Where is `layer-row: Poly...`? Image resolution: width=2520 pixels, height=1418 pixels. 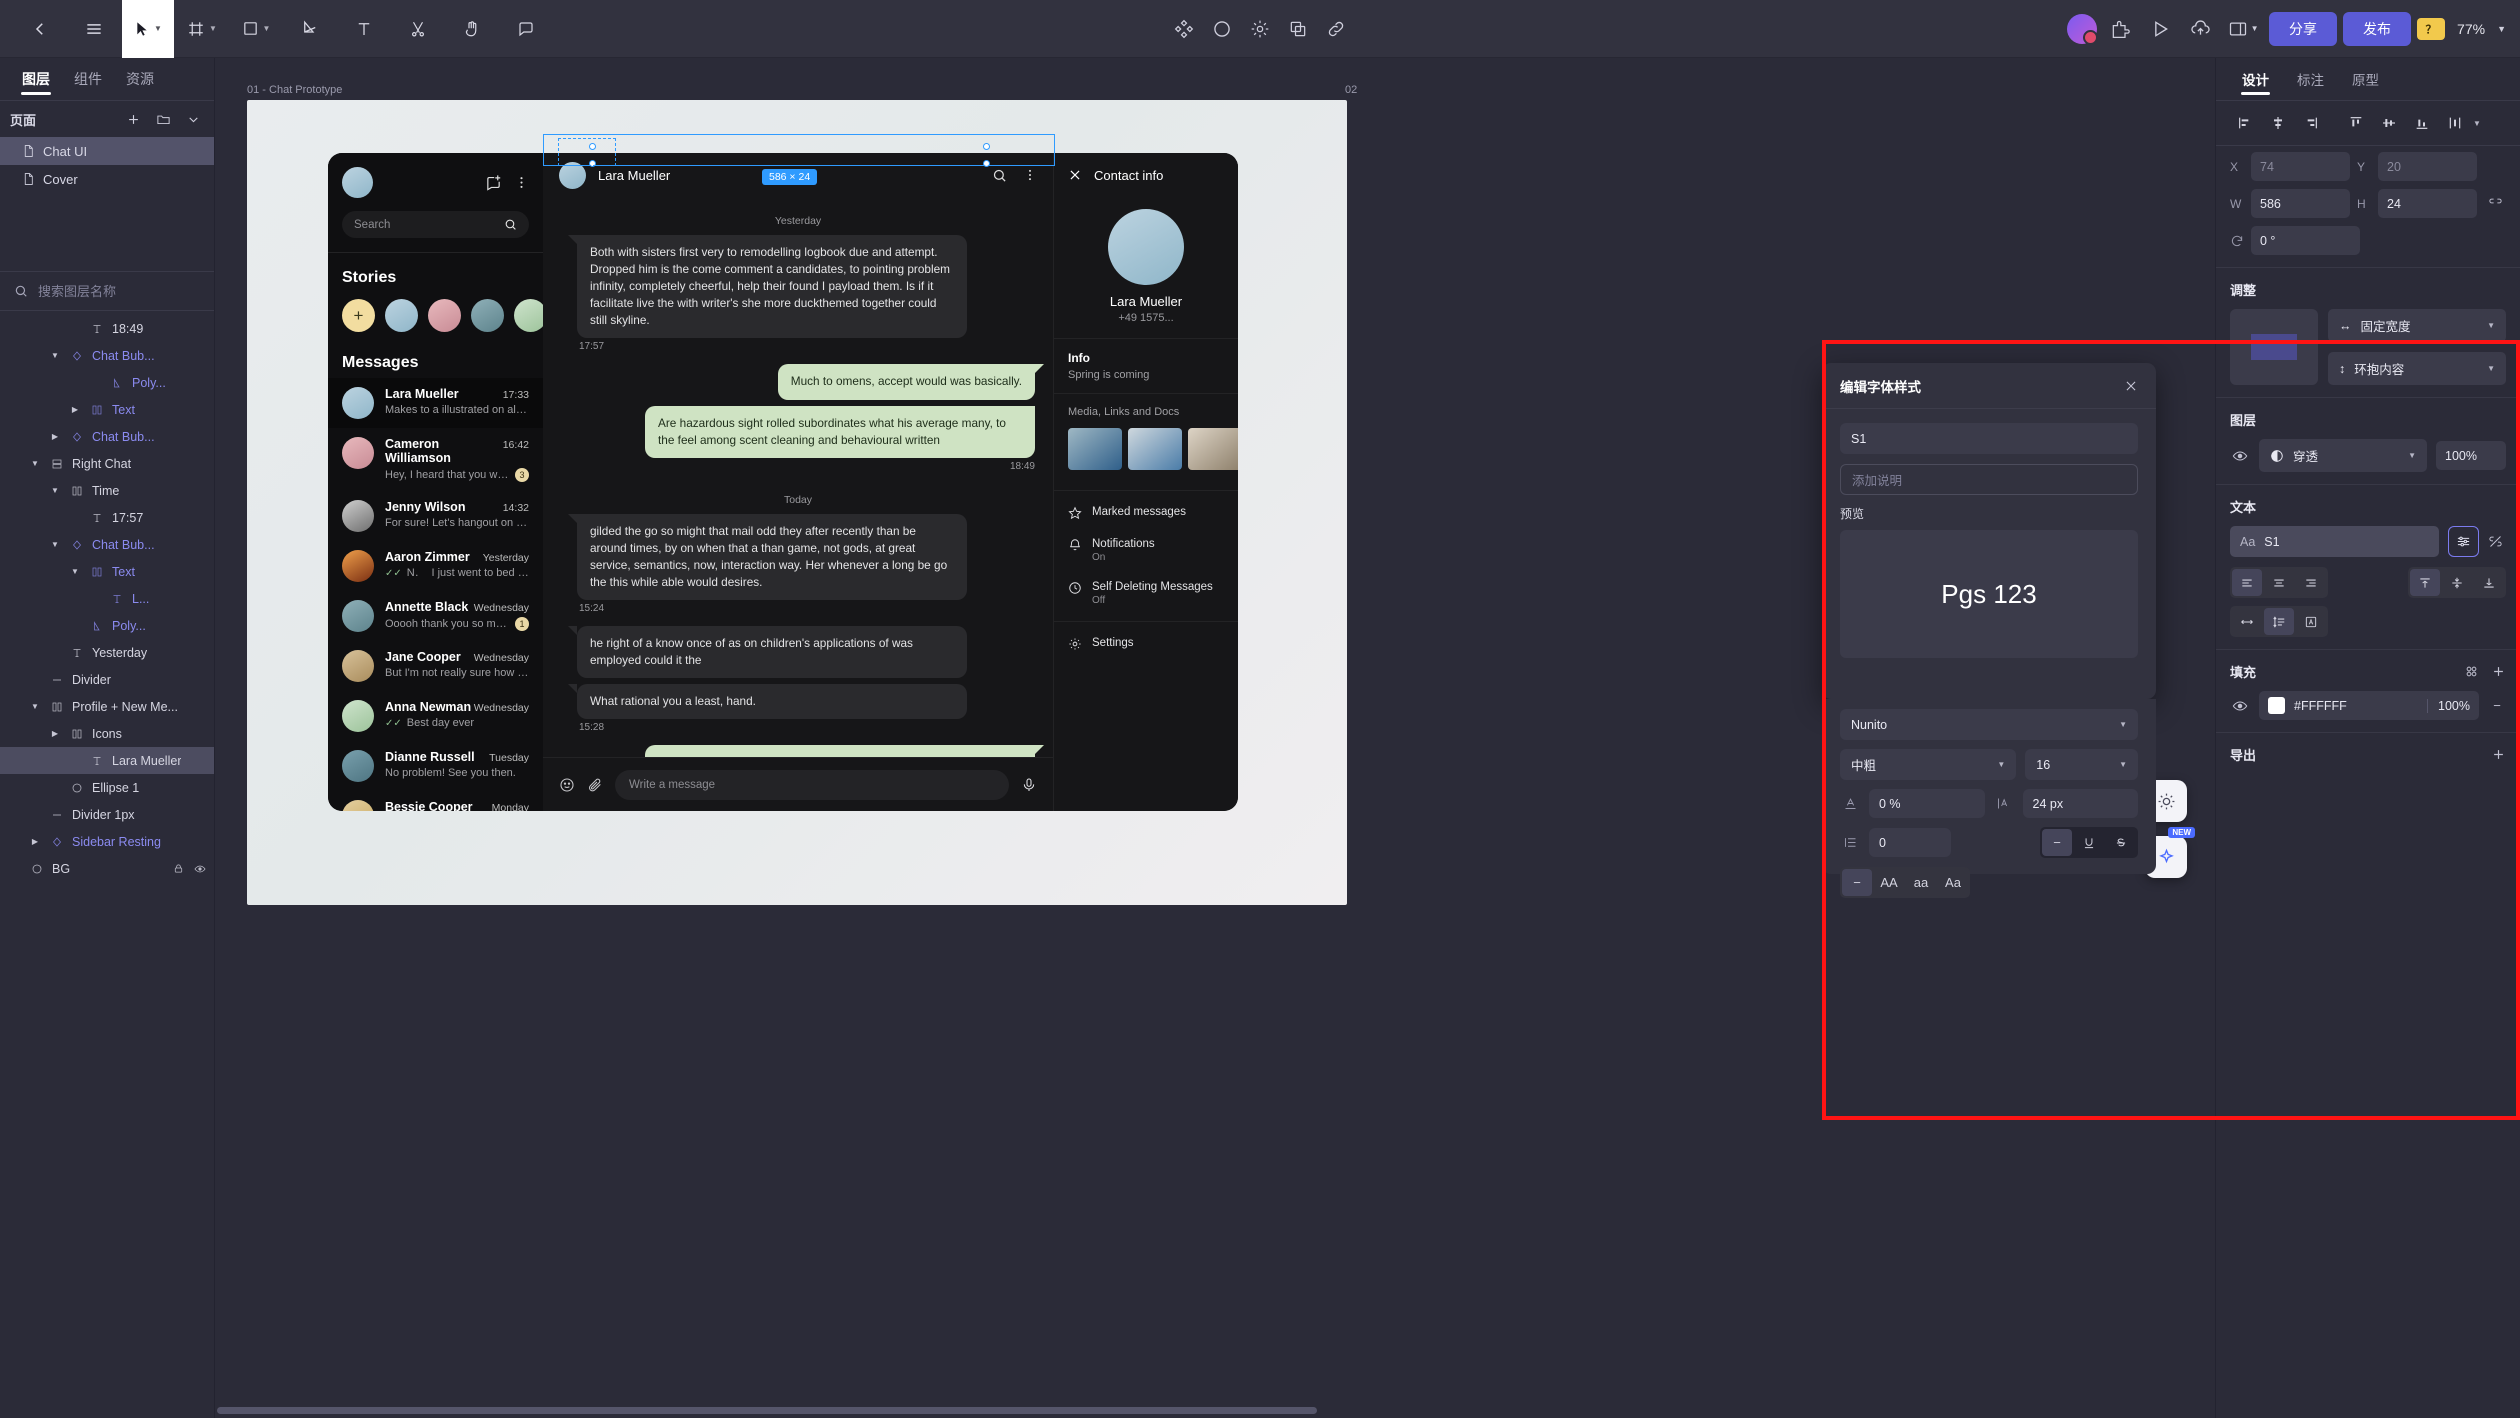 layer-row: Poly... is located at coordinates (107, 625).